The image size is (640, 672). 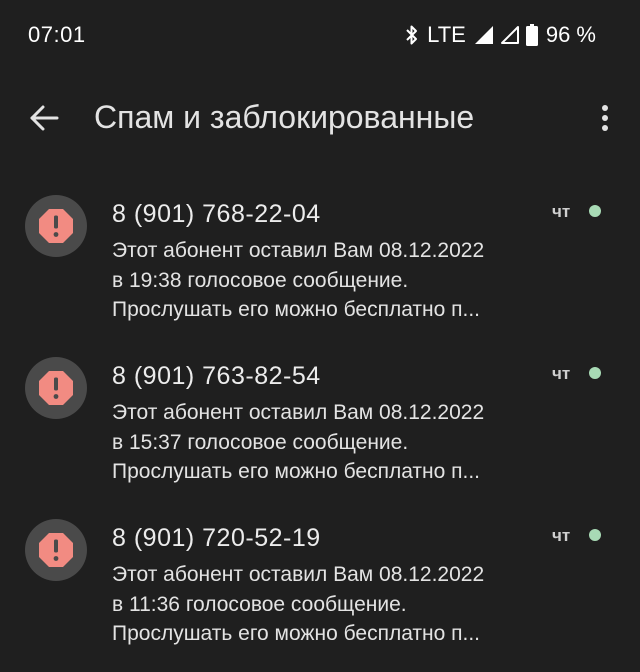 What do you see at coordinates (446, 34) in the screenshot?
I see `network-type: LTE` at bounding box center [446, 34].